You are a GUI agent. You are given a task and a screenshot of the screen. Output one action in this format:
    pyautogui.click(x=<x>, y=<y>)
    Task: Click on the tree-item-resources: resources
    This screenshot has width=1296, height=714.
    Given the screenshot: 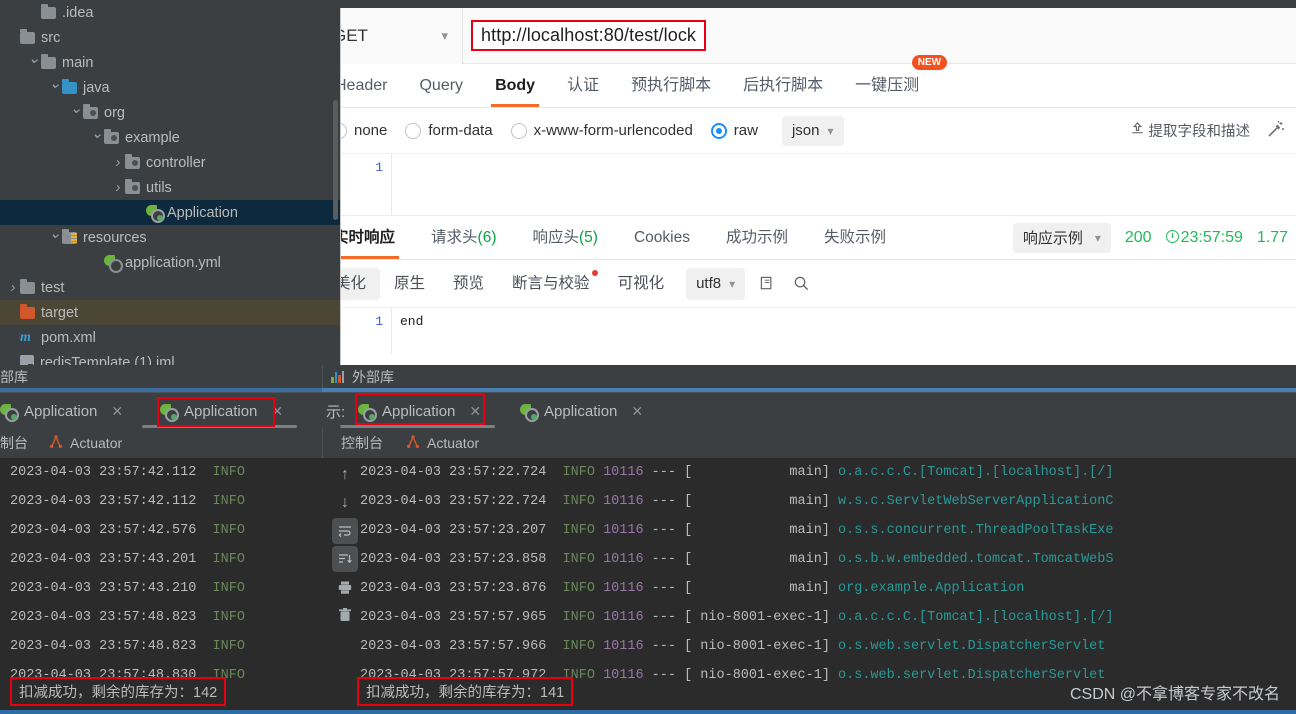 What is the action you would take?
    pyautogui.click(x=170, y=237)
    